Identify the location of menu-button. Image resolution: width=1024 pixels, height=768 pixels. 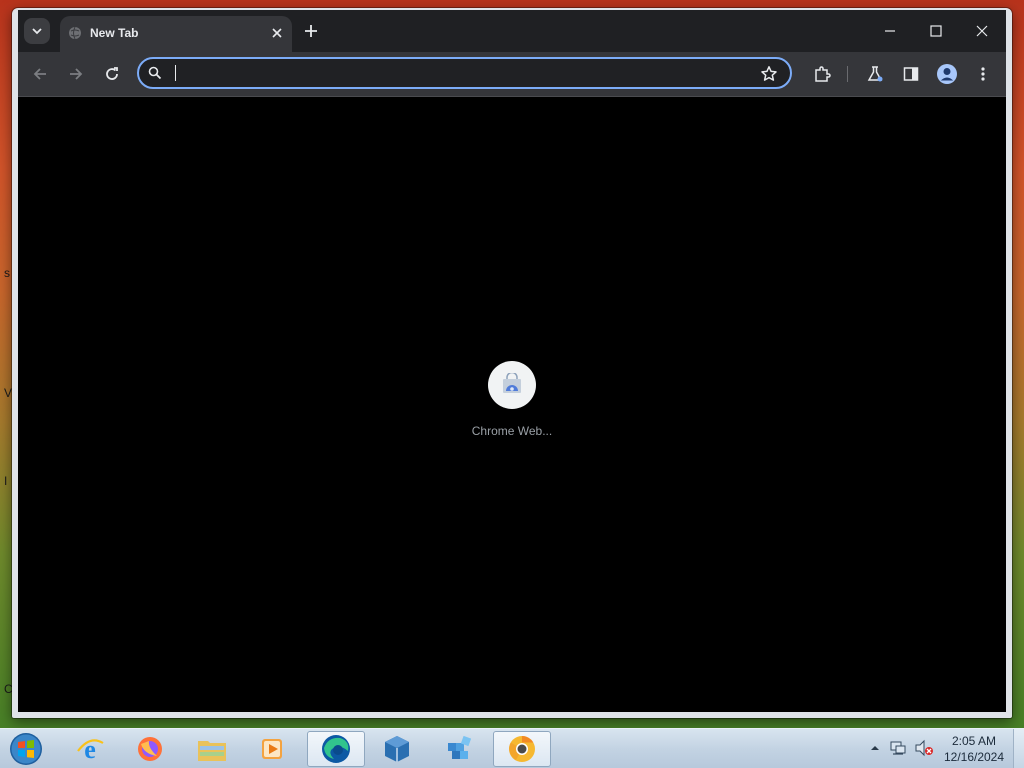
(983, 74).